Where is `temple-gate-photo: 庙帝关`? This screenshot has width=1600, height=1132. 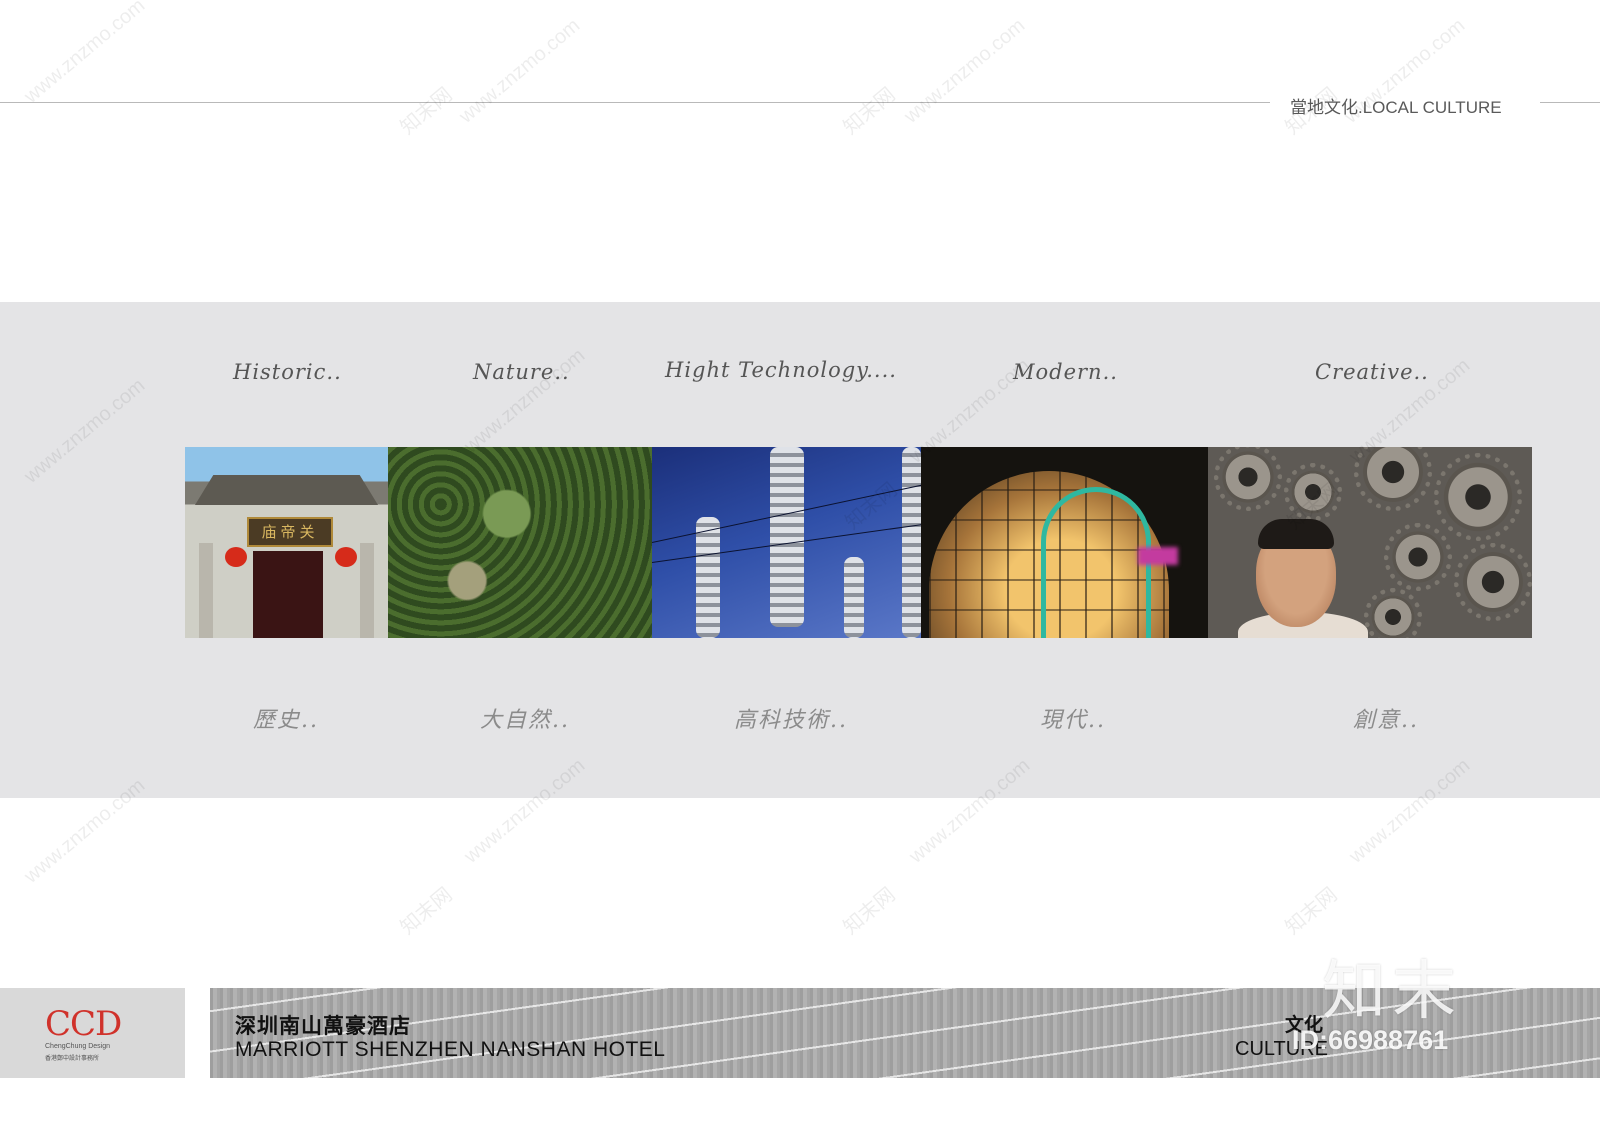
temple-gate-photo: 庙帝关 is located at coordinates (286, 542).